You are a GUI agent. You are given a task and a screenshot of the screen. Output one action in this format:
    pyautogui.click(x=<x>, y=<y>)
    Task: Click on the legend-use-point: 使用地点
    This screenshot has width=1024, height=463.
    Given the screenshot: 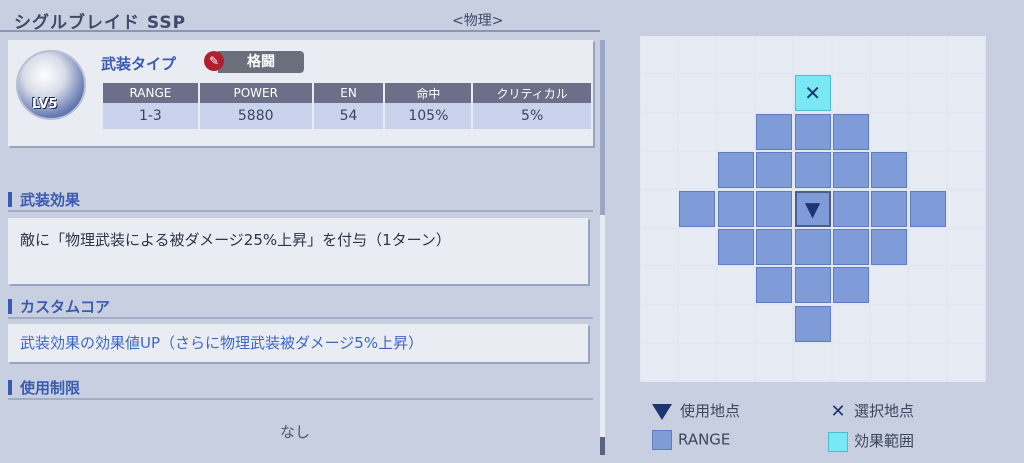 What is the action you would take?
    pyautogui.click(x=696, y=410)
    